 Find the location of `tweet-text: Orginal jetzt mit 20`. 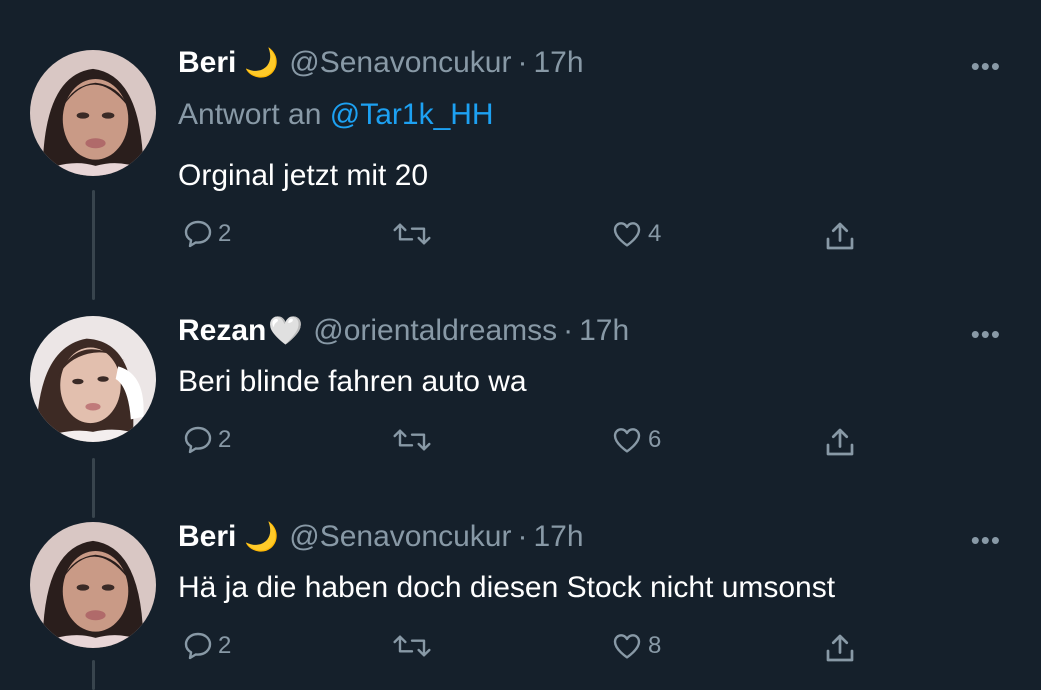

tweet-text: Orginal jetzt mit 20 is located at coordinates (303, 175).